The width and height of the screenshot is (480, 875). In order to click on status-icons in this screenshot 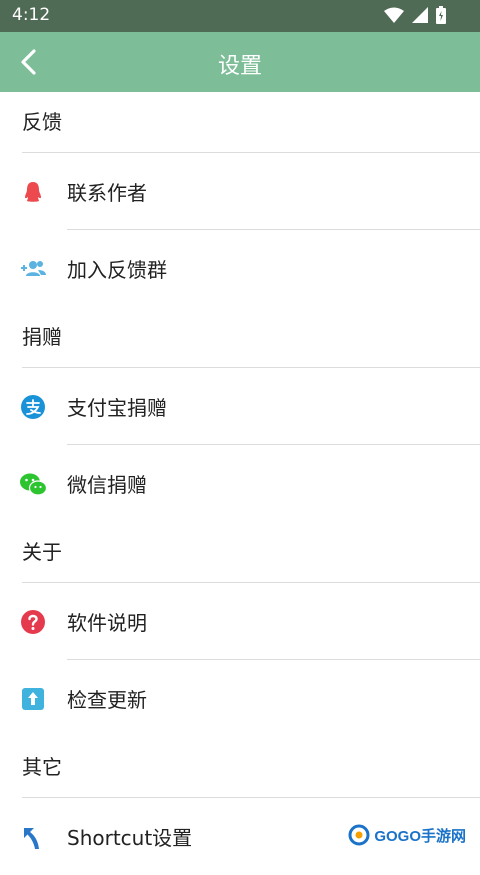, I will do `click(415, 15)`.